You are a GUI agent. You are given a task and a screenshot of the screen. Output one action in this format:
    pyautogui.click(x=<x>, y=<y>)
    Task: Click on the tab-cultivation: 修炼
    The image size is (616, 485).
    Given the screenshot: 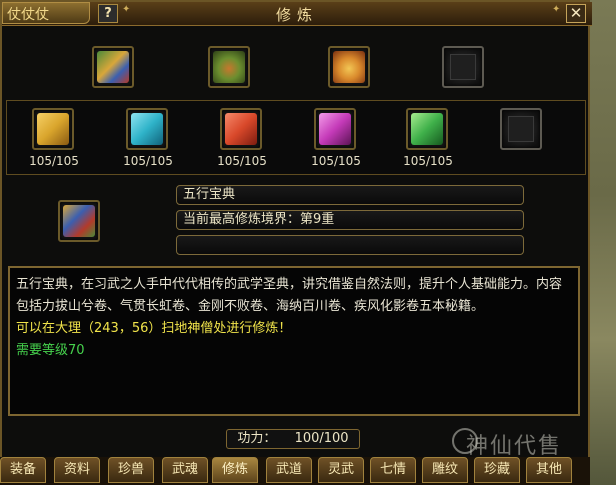 What is the action you would take?
    pyautogui.click(x=235, y=470)
    